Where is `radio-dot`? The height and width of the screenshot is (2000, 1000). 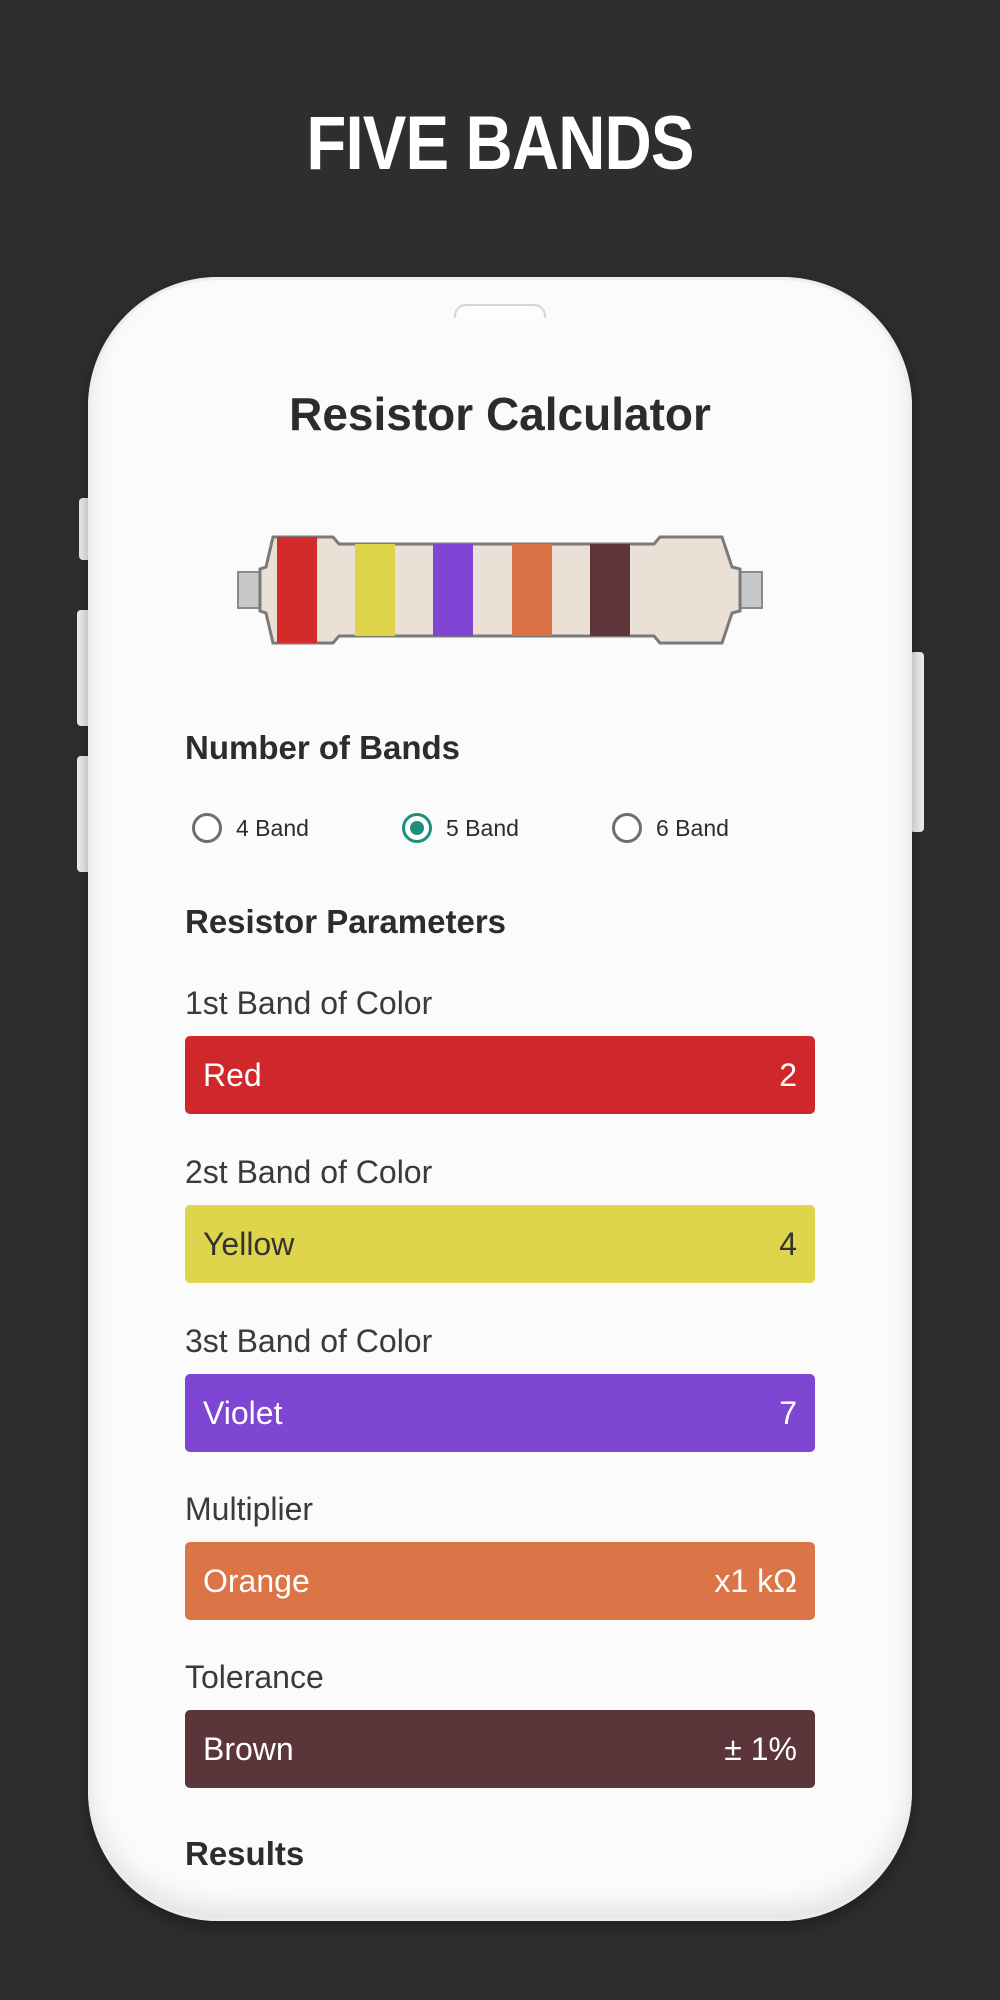 radio-dot is located at coordinates (417, 828).